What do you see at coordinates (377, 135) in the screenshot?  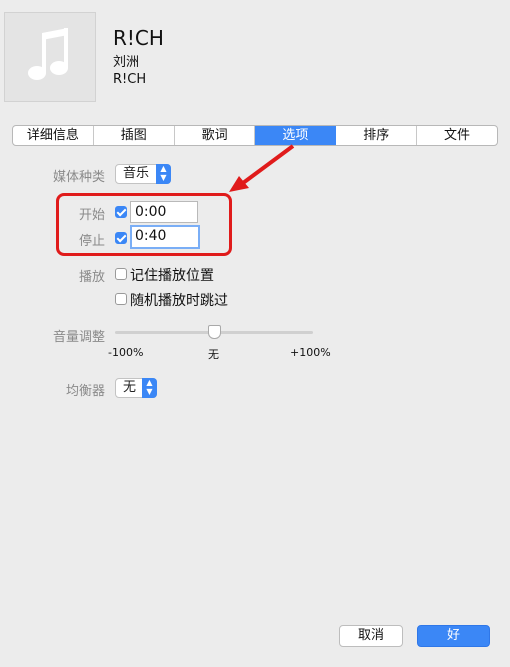 I see `tab-sorting: 排序` at bounding box center [377, 135].